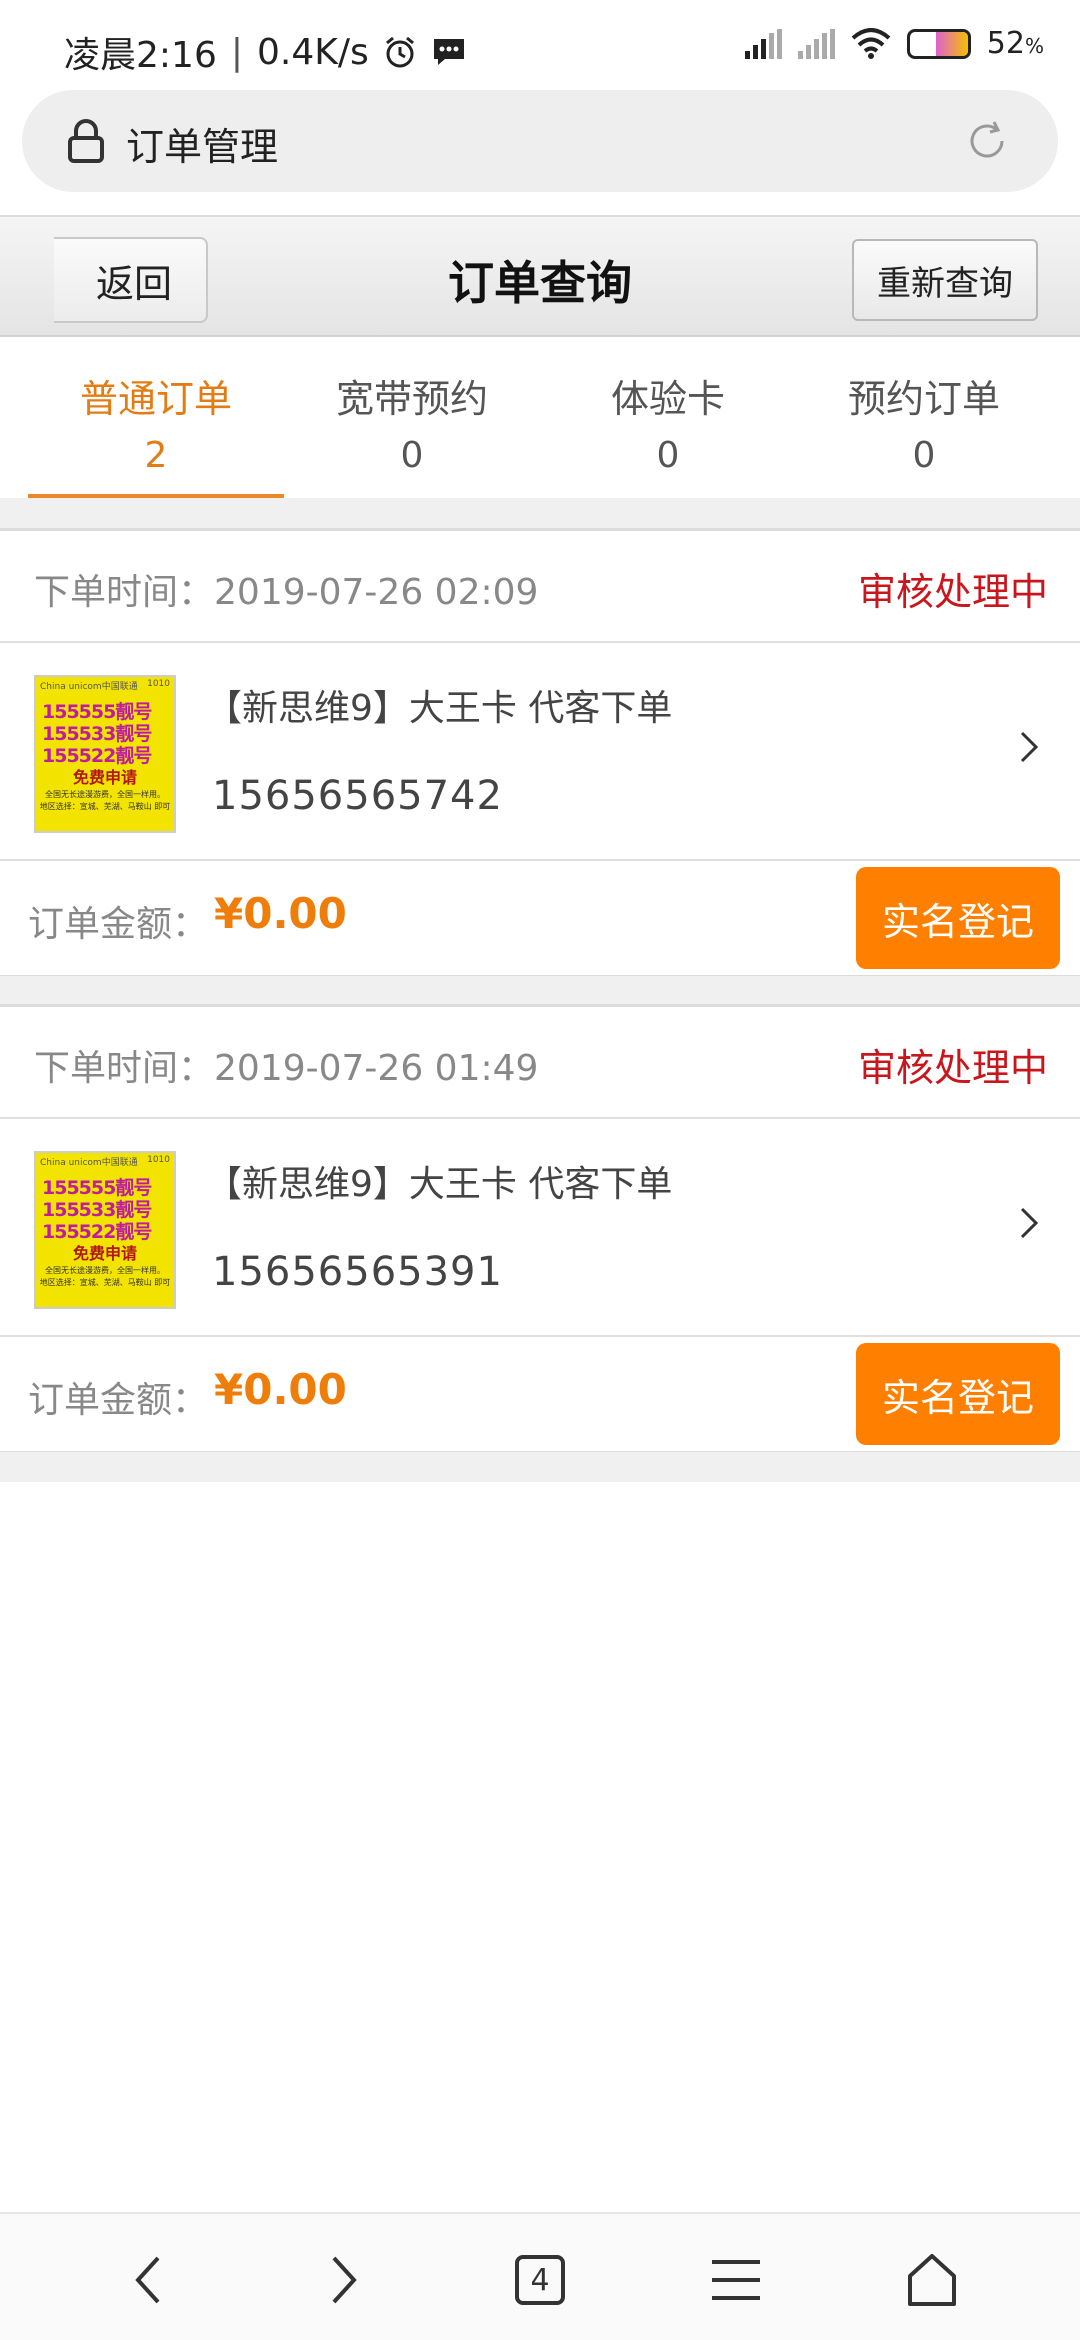 The image size is (1080, 2340). I want to click on order-tabs: 普通订单 2 宽带预约 0 体验卡 0 预约订单 0, so click(540, 418).